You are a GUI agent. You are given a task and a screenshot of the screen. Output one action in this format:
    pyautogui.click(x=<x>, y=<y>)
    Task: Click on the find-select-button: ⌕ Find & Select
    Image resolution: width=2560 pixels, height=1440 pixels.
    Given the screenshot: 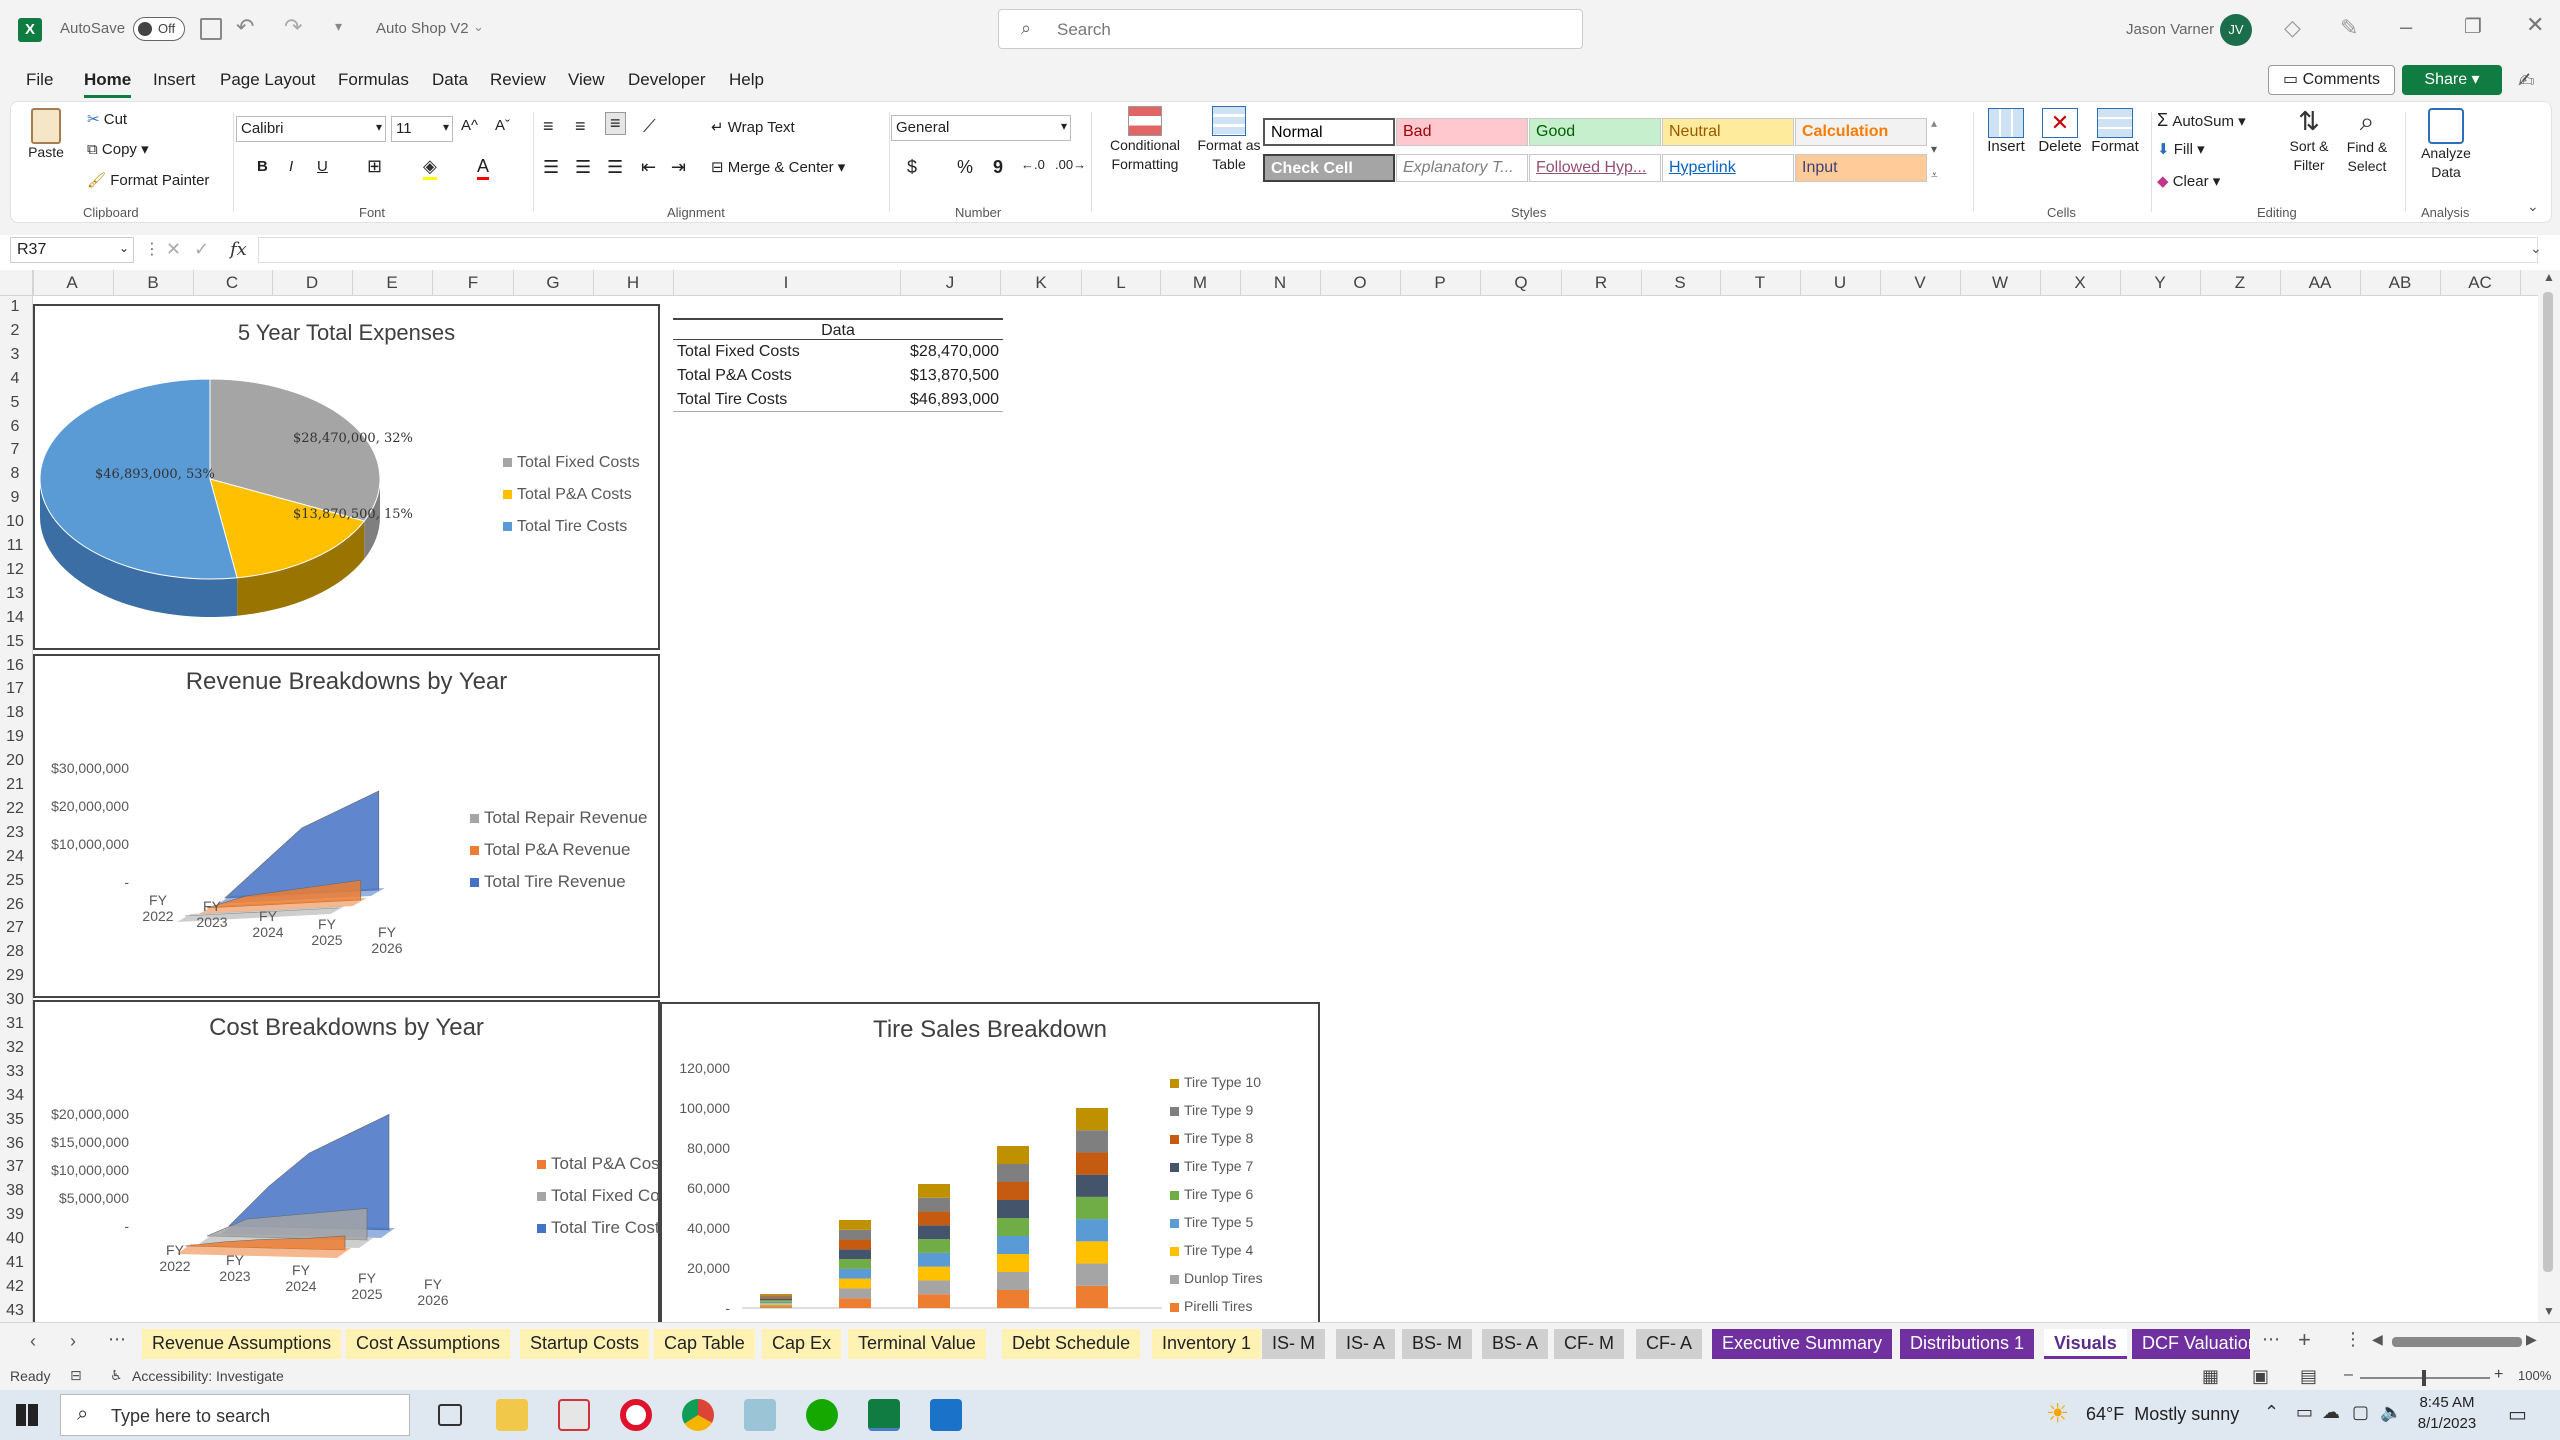 What is the action you would take?
    pyautogui.click(x=2367, y=141)
    